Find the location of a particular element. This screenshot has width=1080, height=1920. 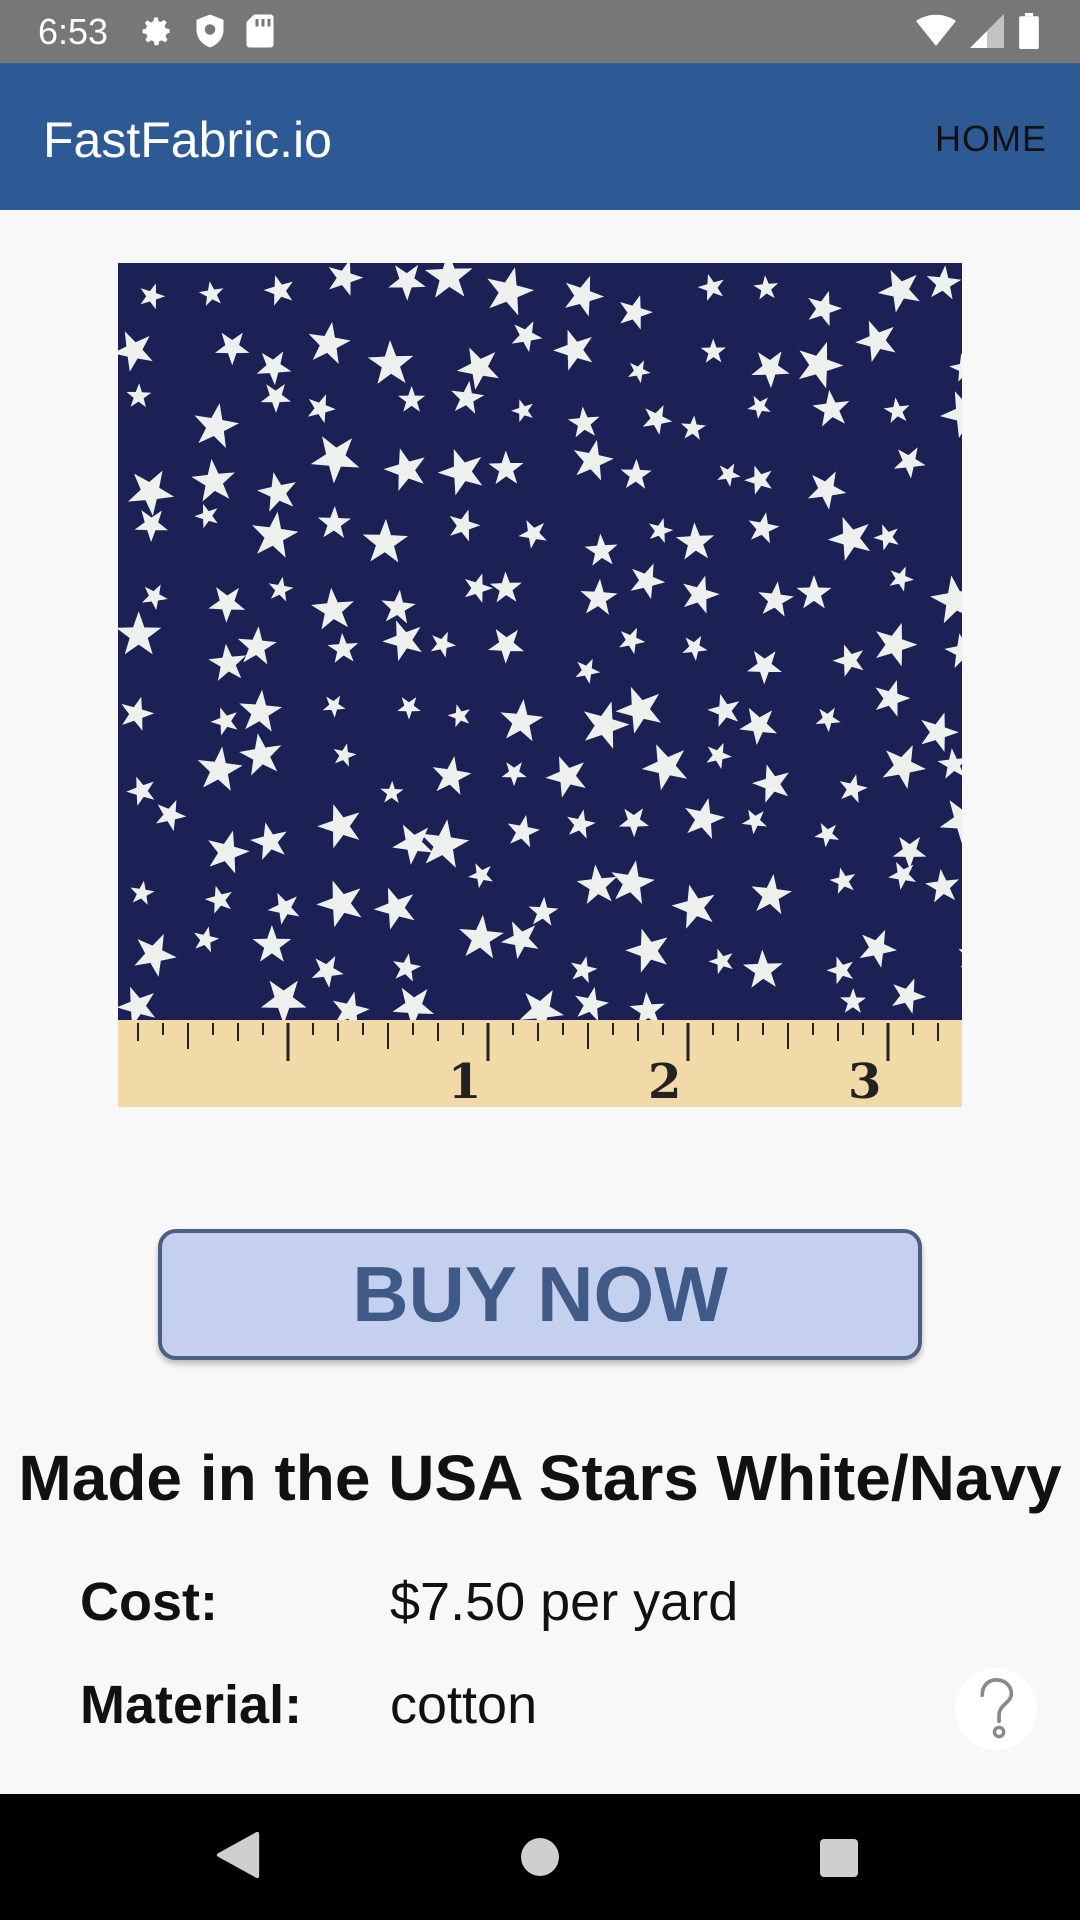

ruler-number: 2 is located at coordinates (664, 1080).